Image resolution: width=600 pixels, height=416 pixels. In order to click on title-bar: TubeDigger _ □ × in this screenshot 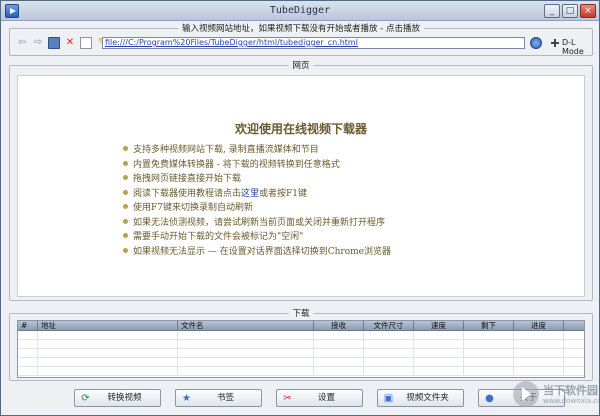, I will do `click(300, 11)`.